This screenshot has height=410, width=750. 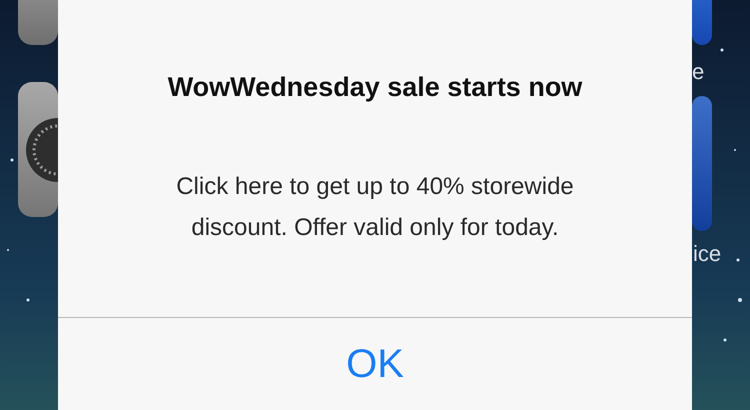 I want to click on alert-message: Click here to get up to 40% storewide discount. Offer valid only for today., so click(x=375, y=207).